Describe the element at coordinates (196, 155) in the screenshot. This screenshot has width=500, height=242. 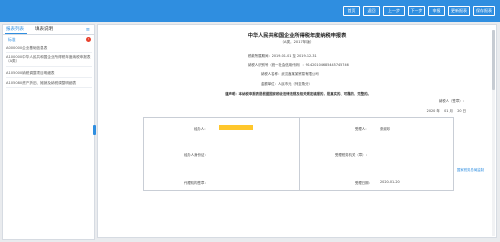
I see `operator-id-label: 经办人身份证：` at that location.